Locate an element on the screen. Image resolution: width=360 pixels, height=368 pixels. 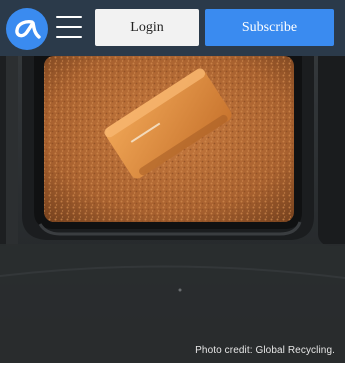
hamburger-menu-icon is located at coordinates (69, 27).